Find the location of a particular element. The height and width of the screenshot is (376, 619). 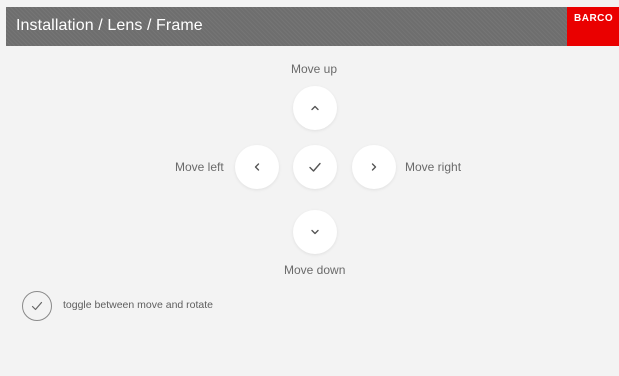

move-up-label: Move up is located at coordinates (314, 69).